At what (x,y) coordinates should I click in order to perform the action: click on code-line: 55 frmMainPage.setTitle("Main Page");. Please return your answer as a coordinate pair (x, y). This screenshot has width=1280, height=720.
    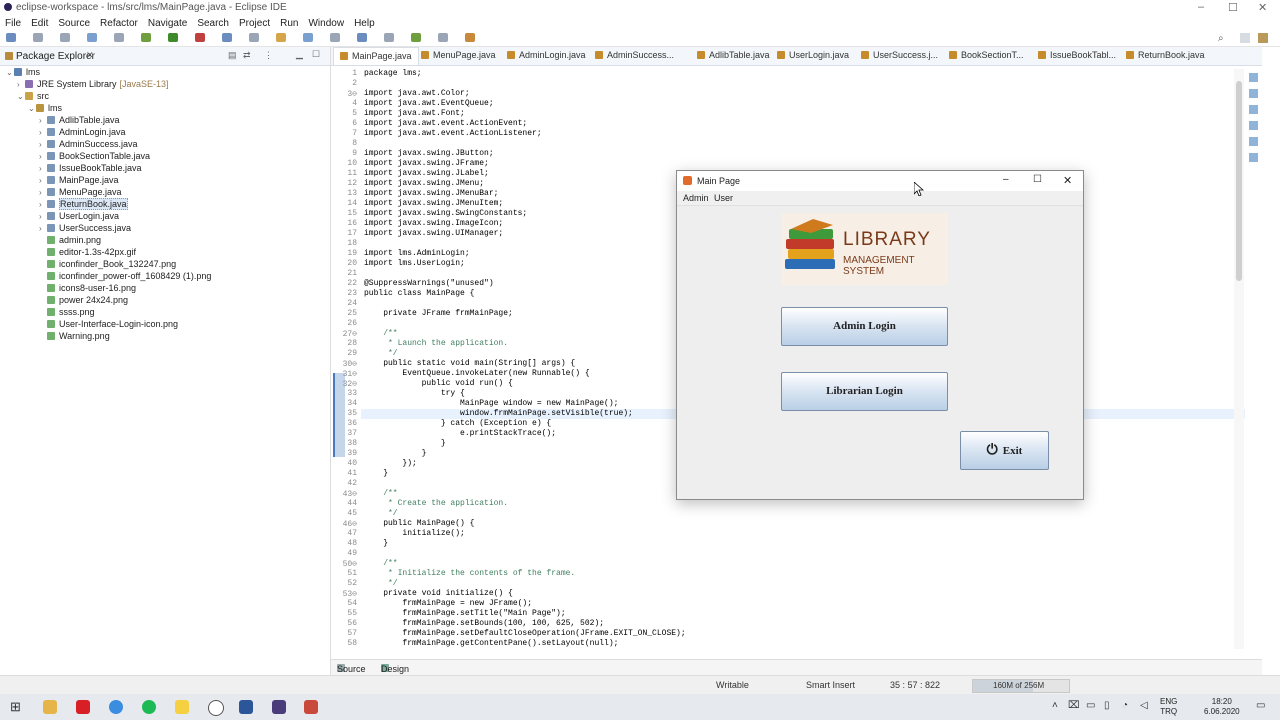
    Looking at the image, I should click on (771, 614).